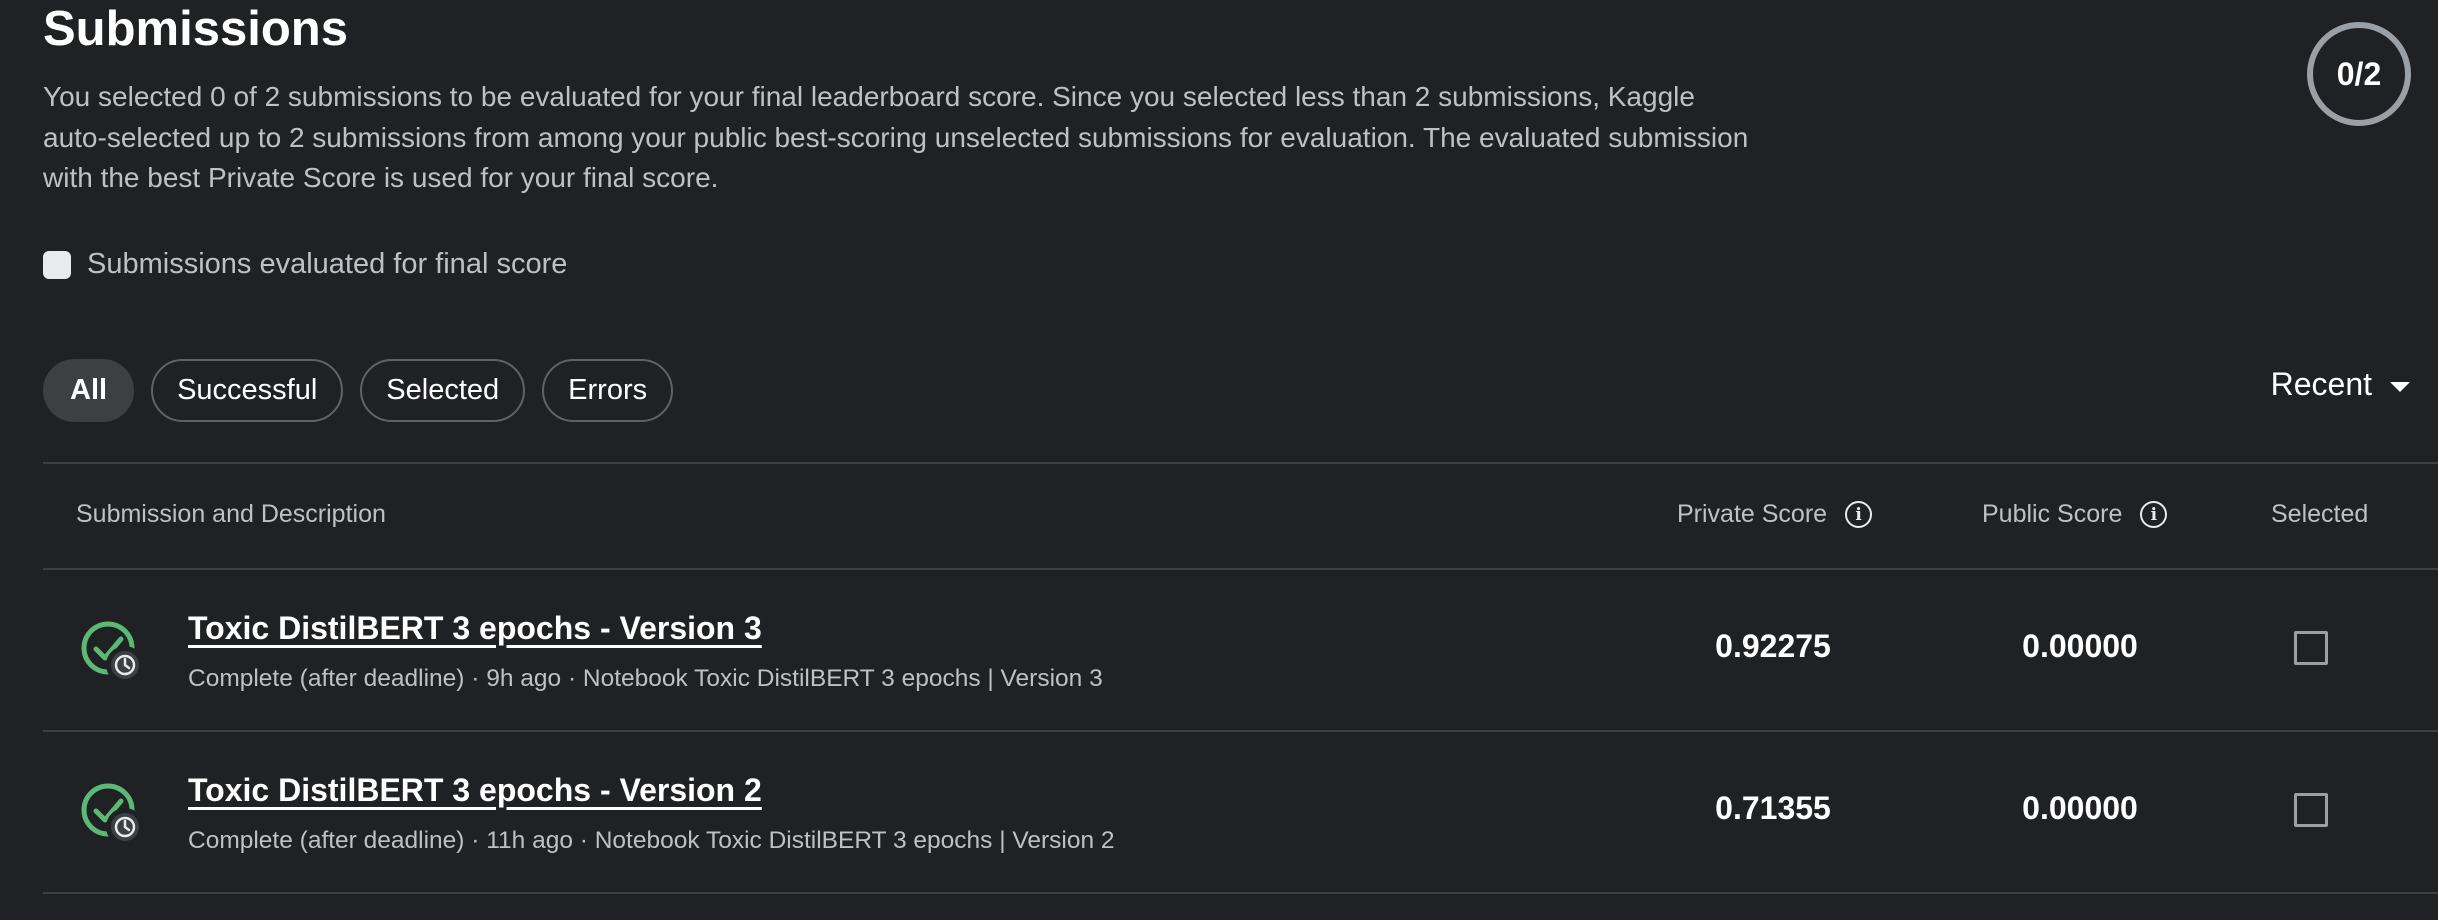 This screenshot has width=2438, height=920. I want to click on chip-errors: Errors, so click(608, 390).